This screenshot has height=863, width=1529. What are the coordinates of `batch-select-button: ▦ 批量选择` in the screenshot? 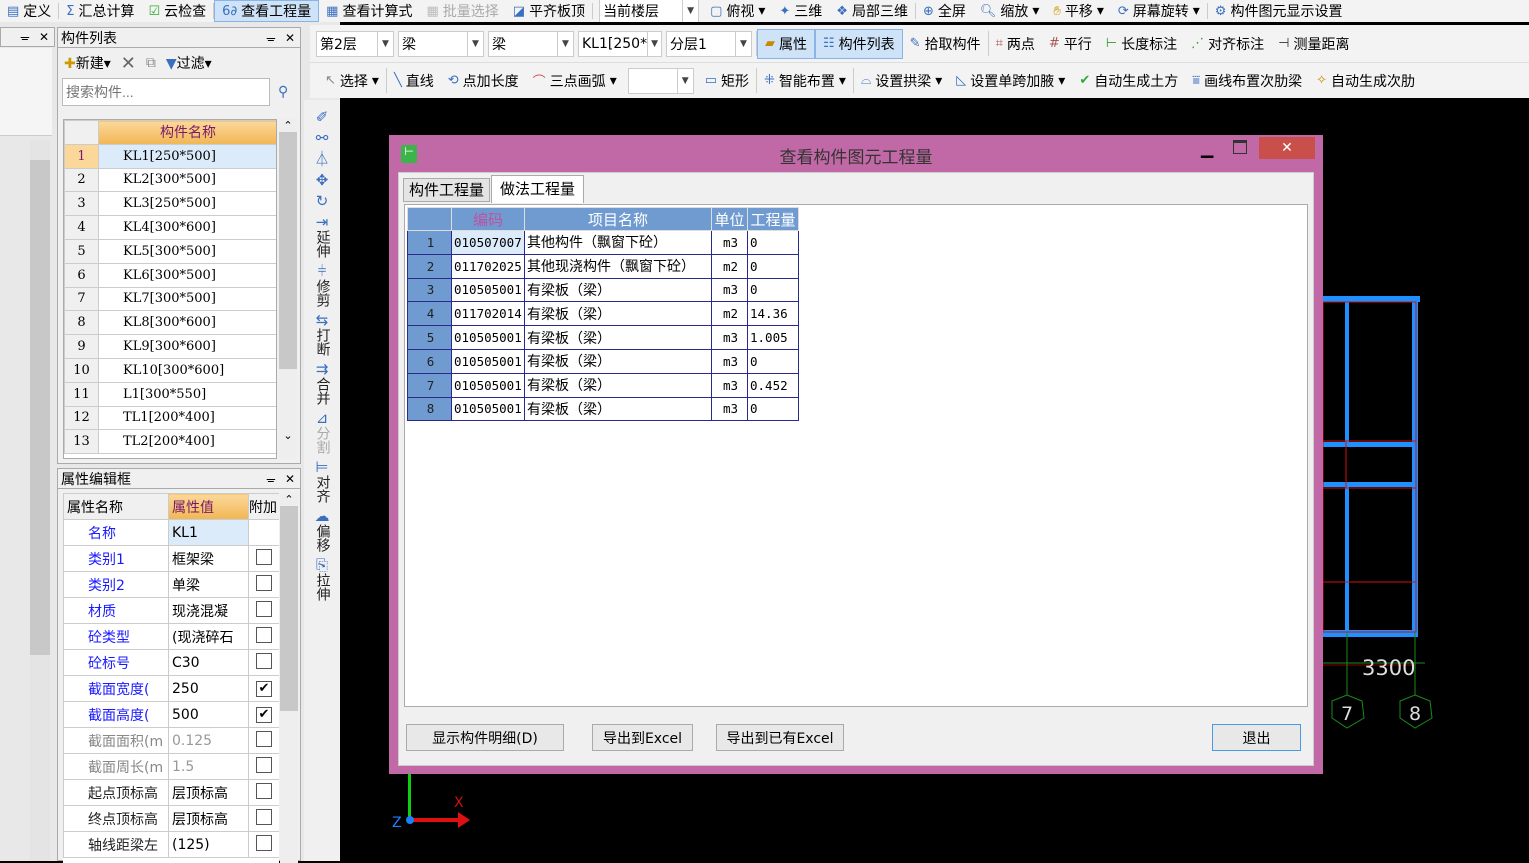 It's located at (462, 11).